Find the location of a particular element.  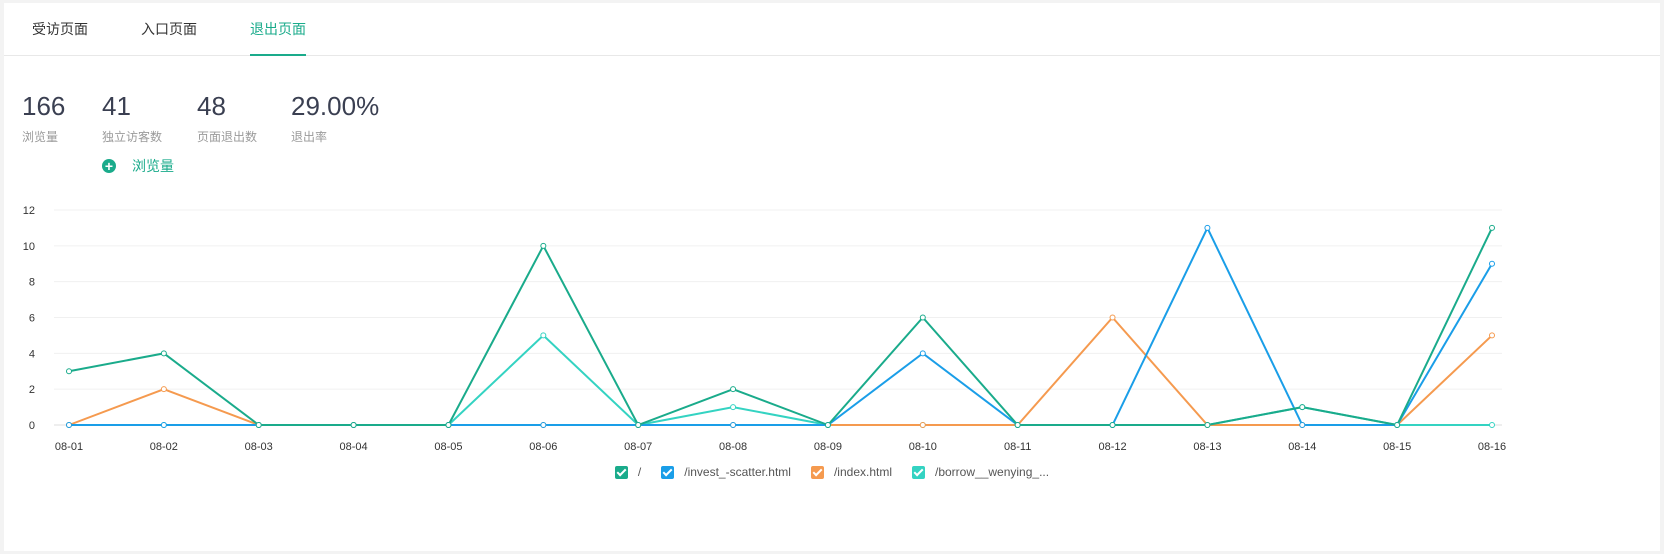

y-tick-label: 2 is located at coordinates (32, 390).